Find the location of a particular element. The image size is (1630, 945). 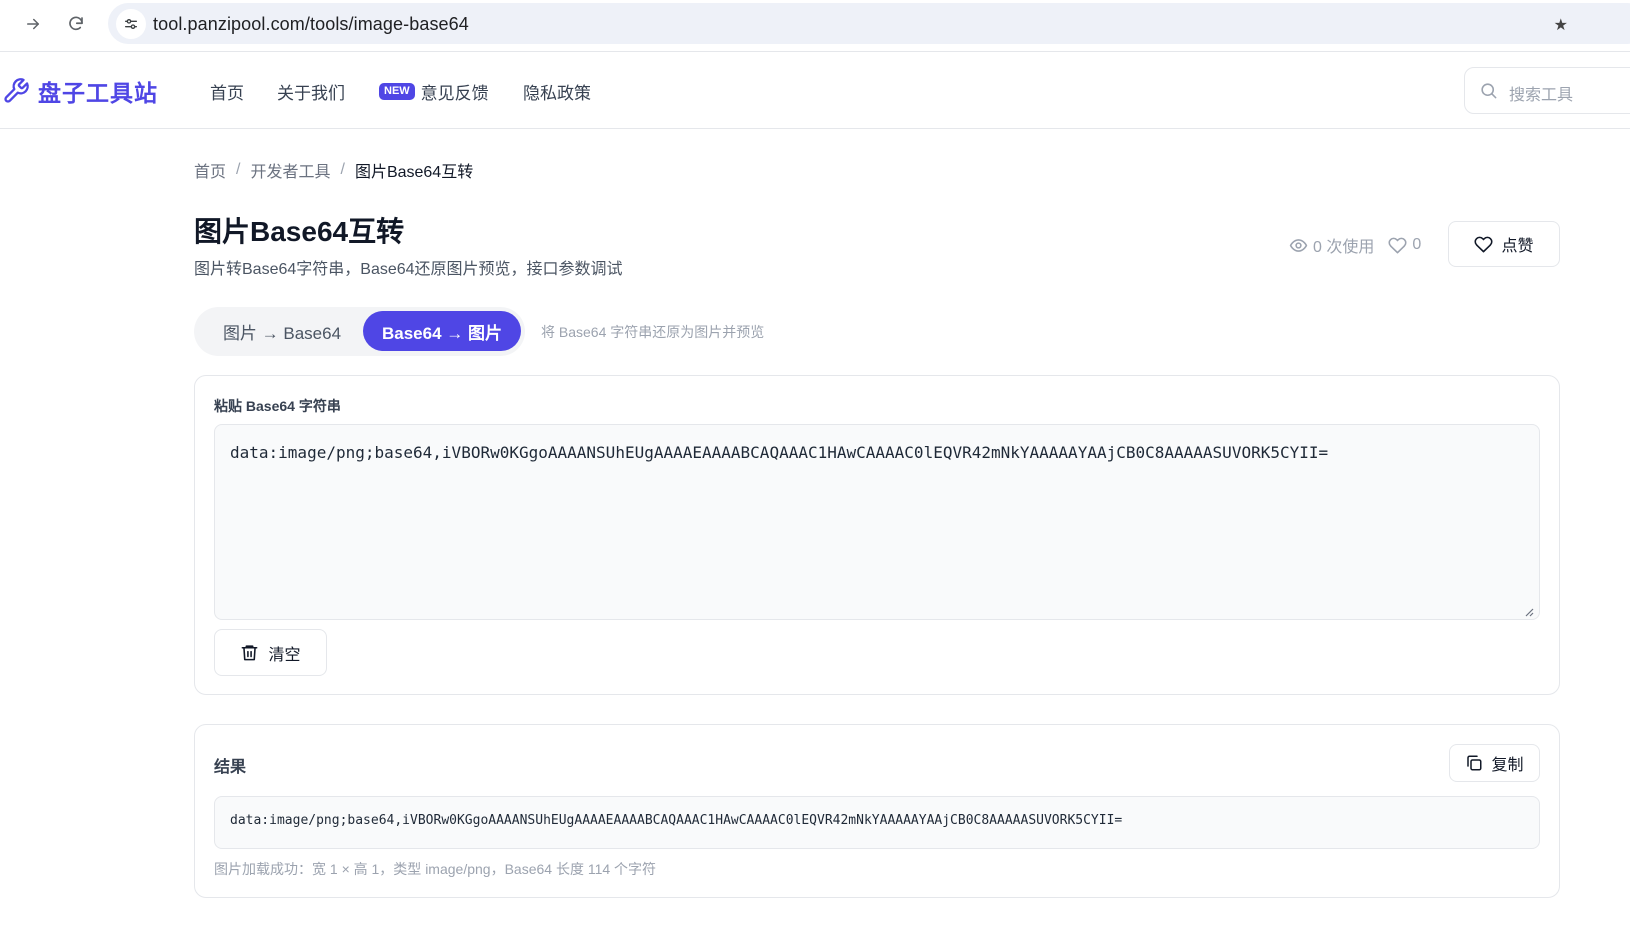

reload-icon is located at coordinates (76, 23).